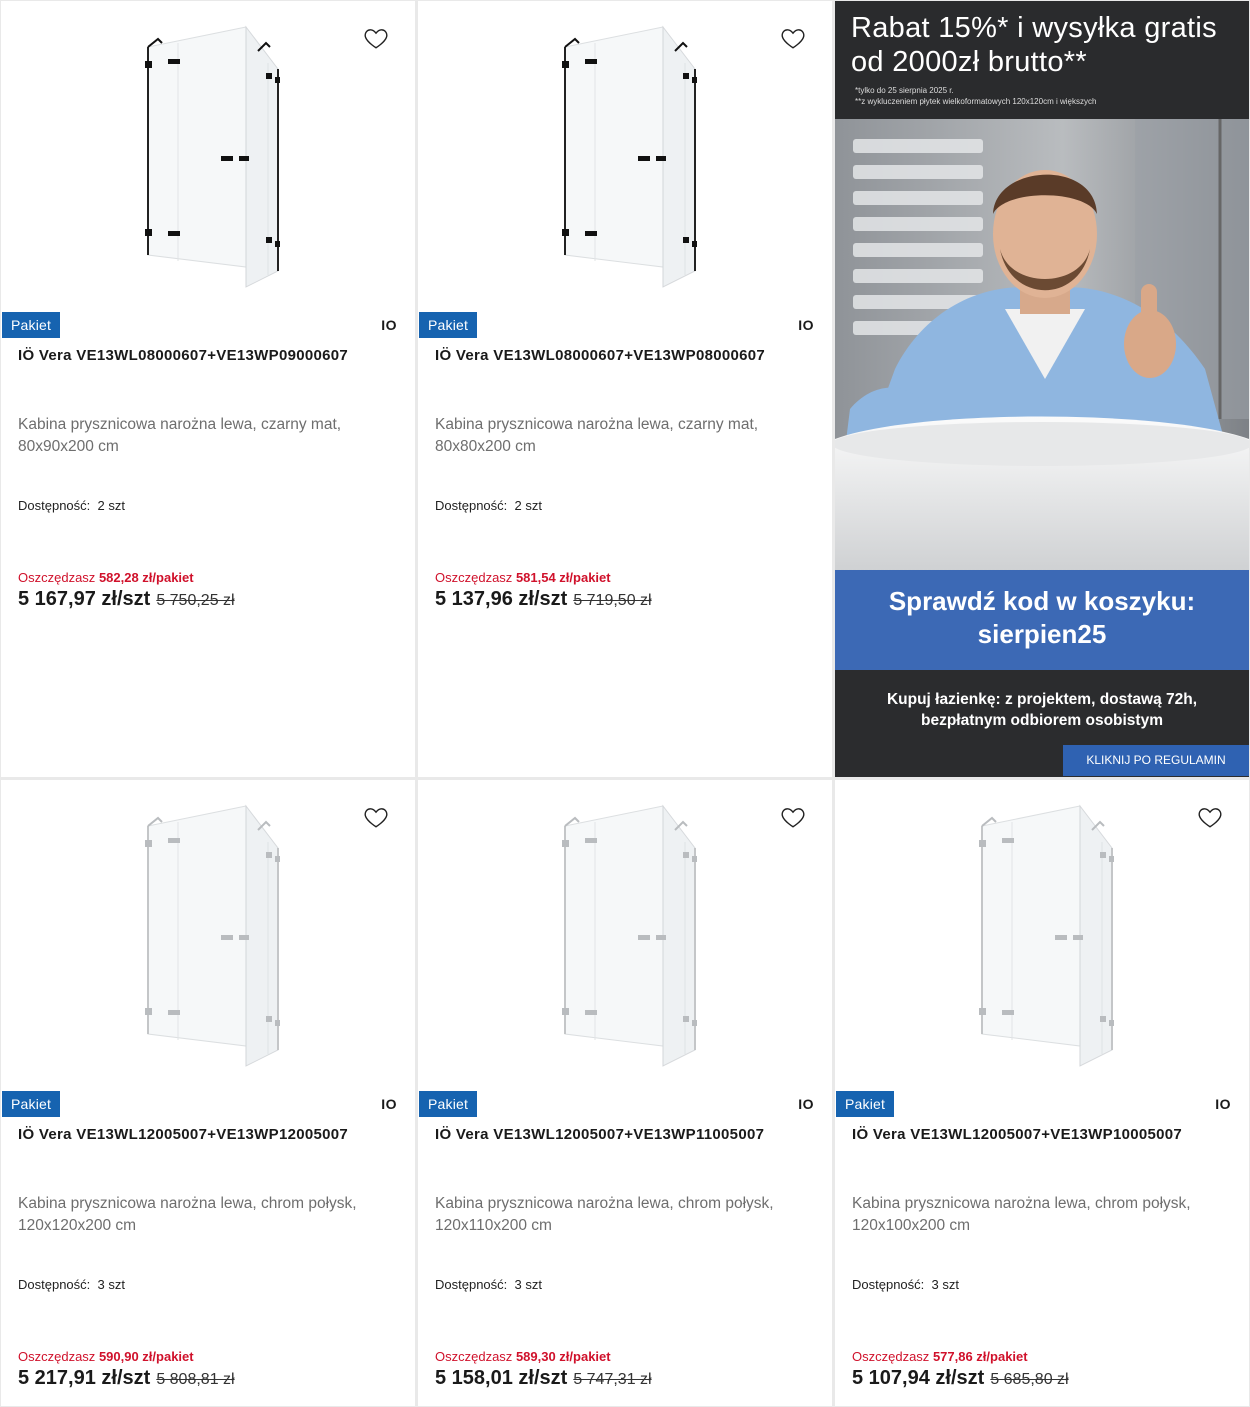  Describe the element at coordinates (918, 1378) in the screenshot. I see `current-price: 5 107,94 zł/szt` at that location.